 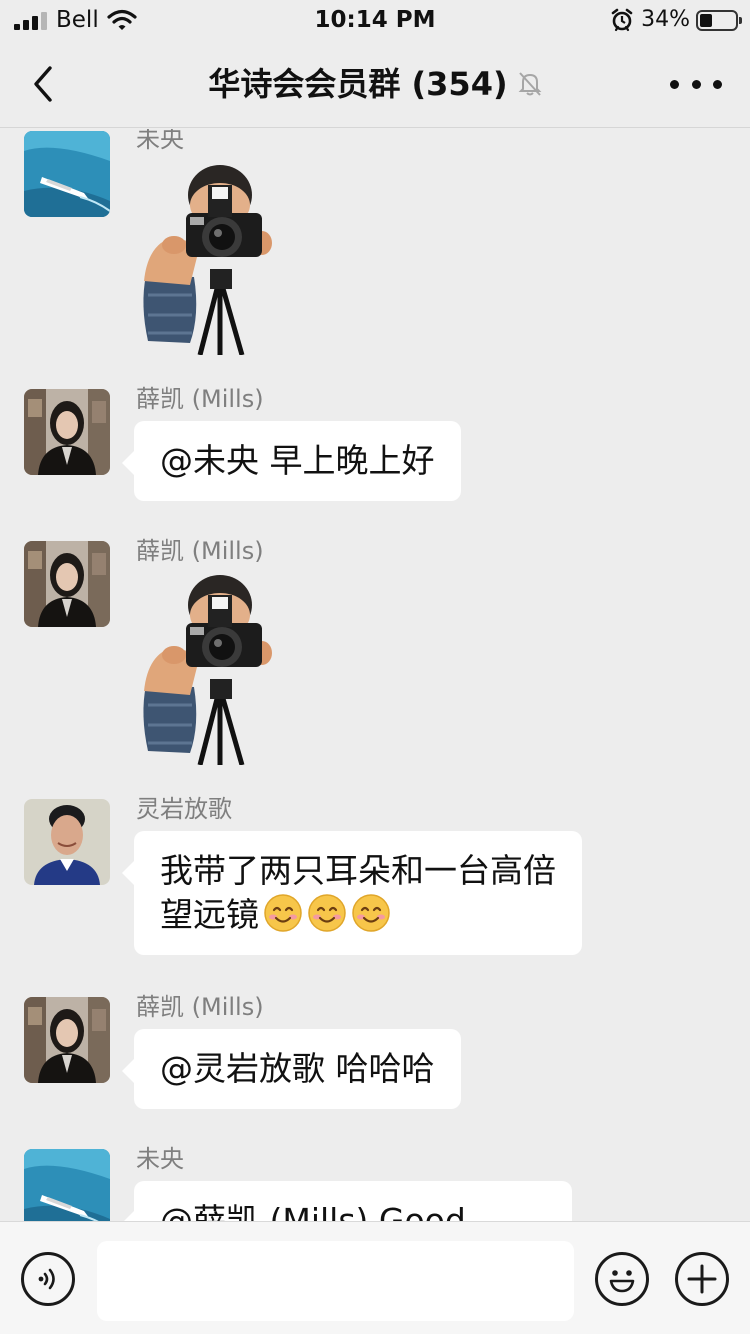 I want to click on alarm-icon, so click(x=622, y=20).